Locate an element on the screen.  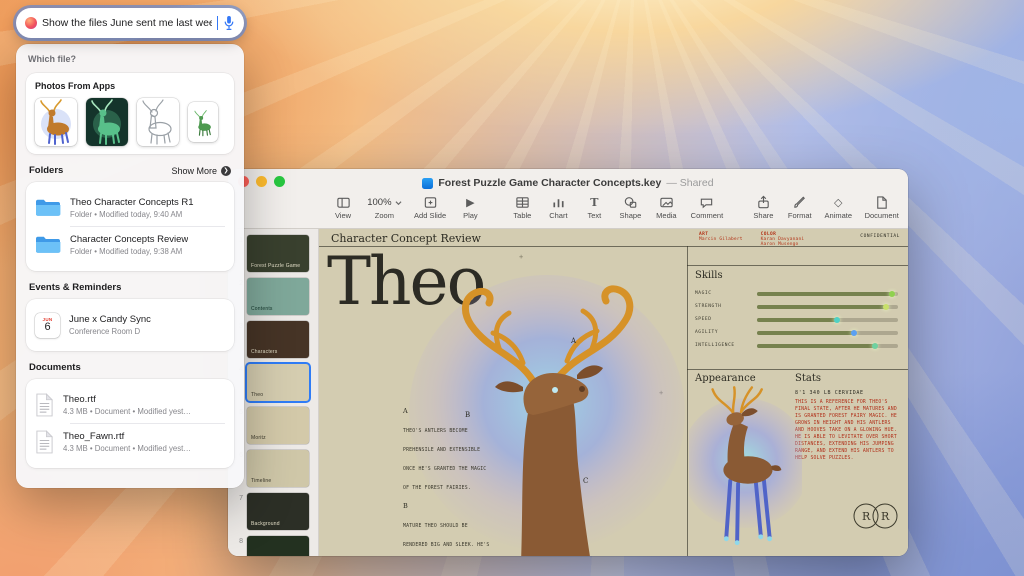
result-name: Theo_Fawn.rtf is located at coordinates (94, 437).